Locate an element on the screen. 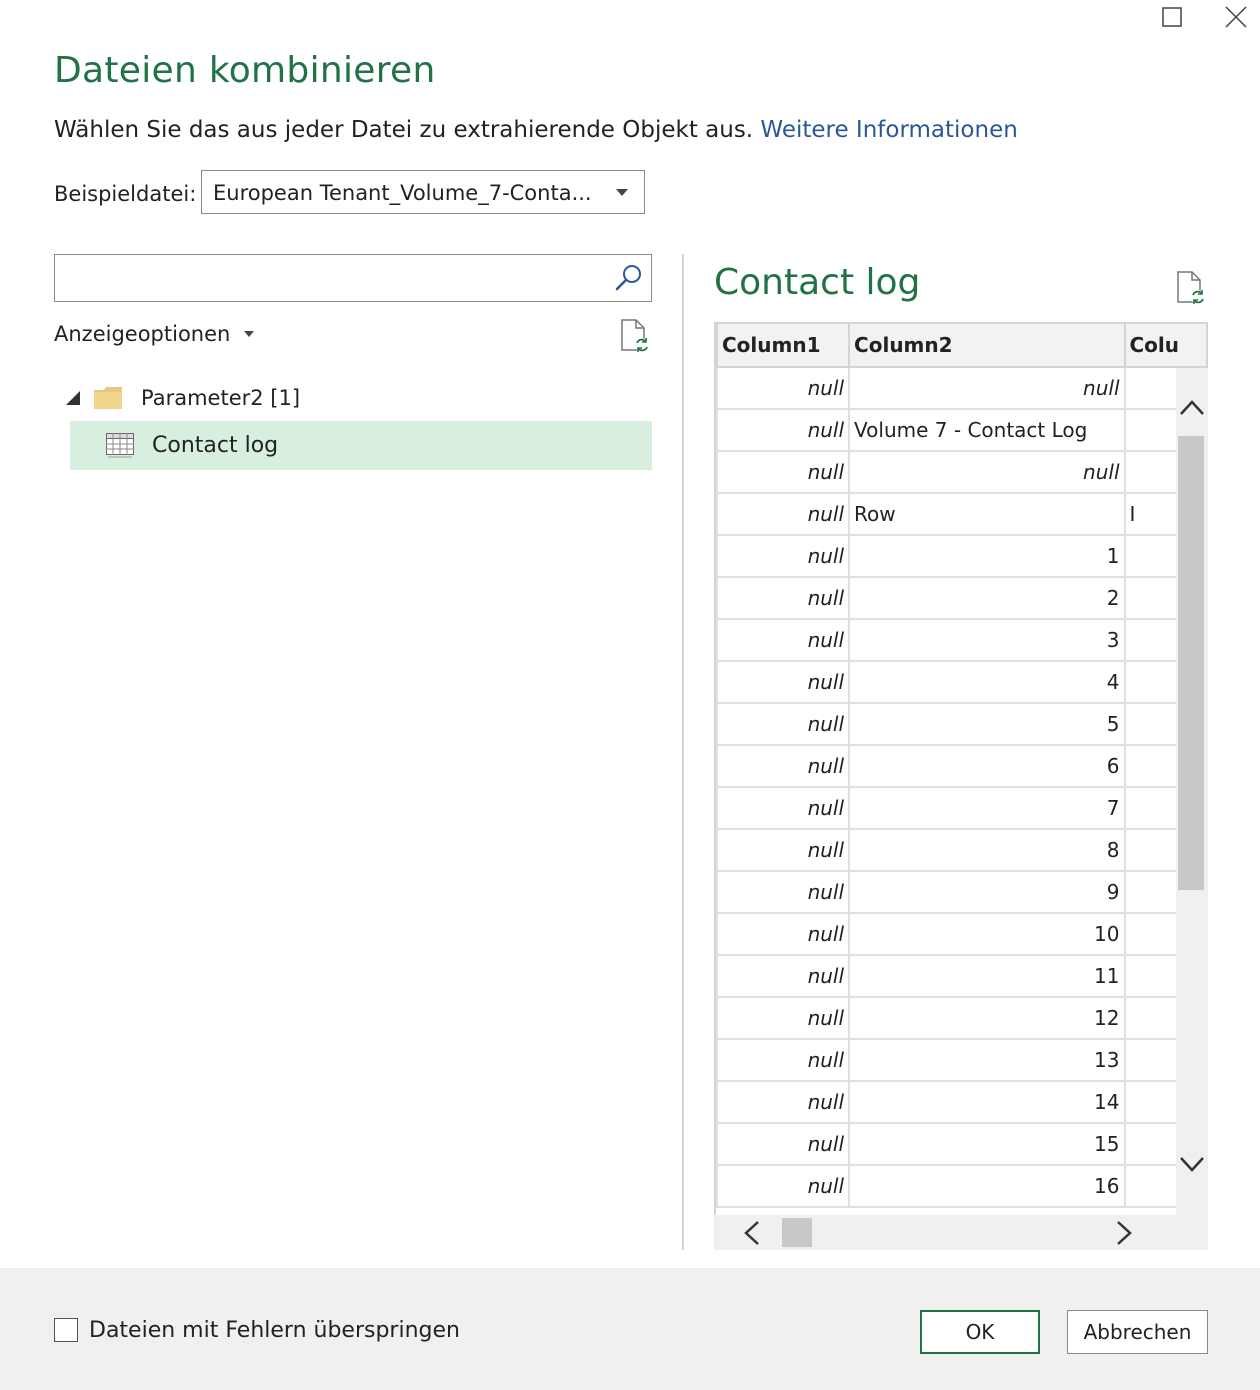 This screenshot has height=1390, width=1260. maximize-button is located at coordinates (1172, 17).